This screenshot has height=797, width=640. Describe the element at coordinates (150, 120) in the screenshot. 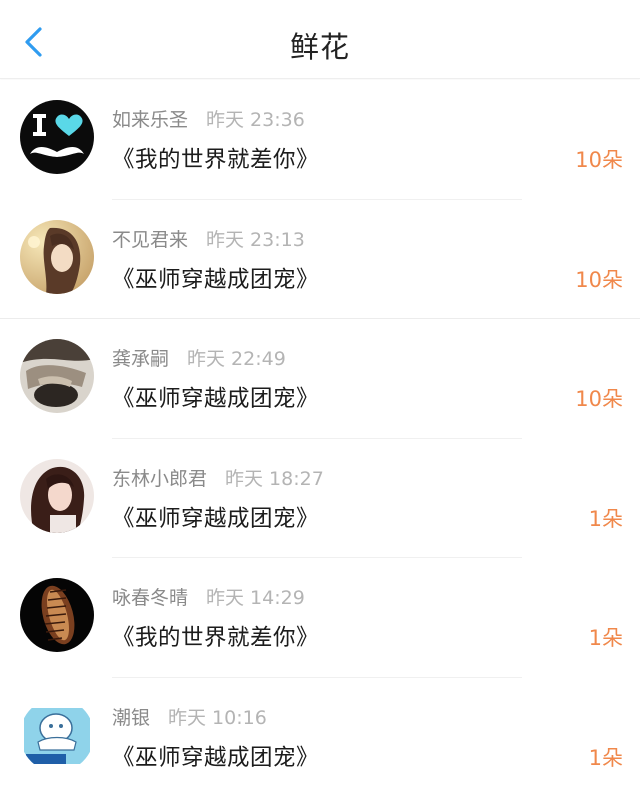

I see `user-name: 如来乐圣` at that location.